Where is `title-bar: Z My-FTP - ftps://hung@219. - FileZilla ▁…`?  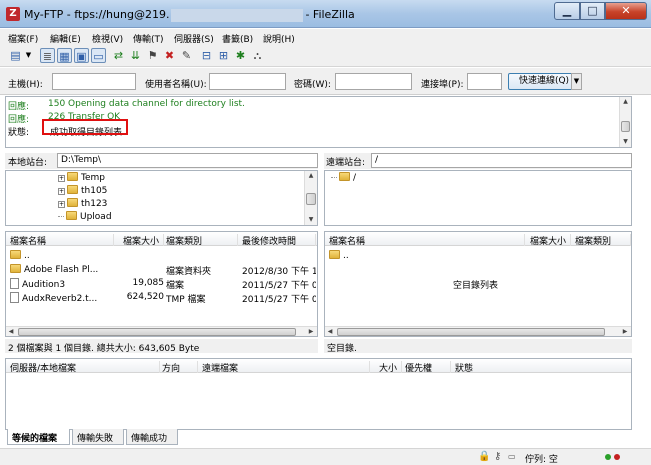
title-bar: Z My-FTP - ftps://hung@219. - FileZilla ▁… is located at coordinates (325, 14).